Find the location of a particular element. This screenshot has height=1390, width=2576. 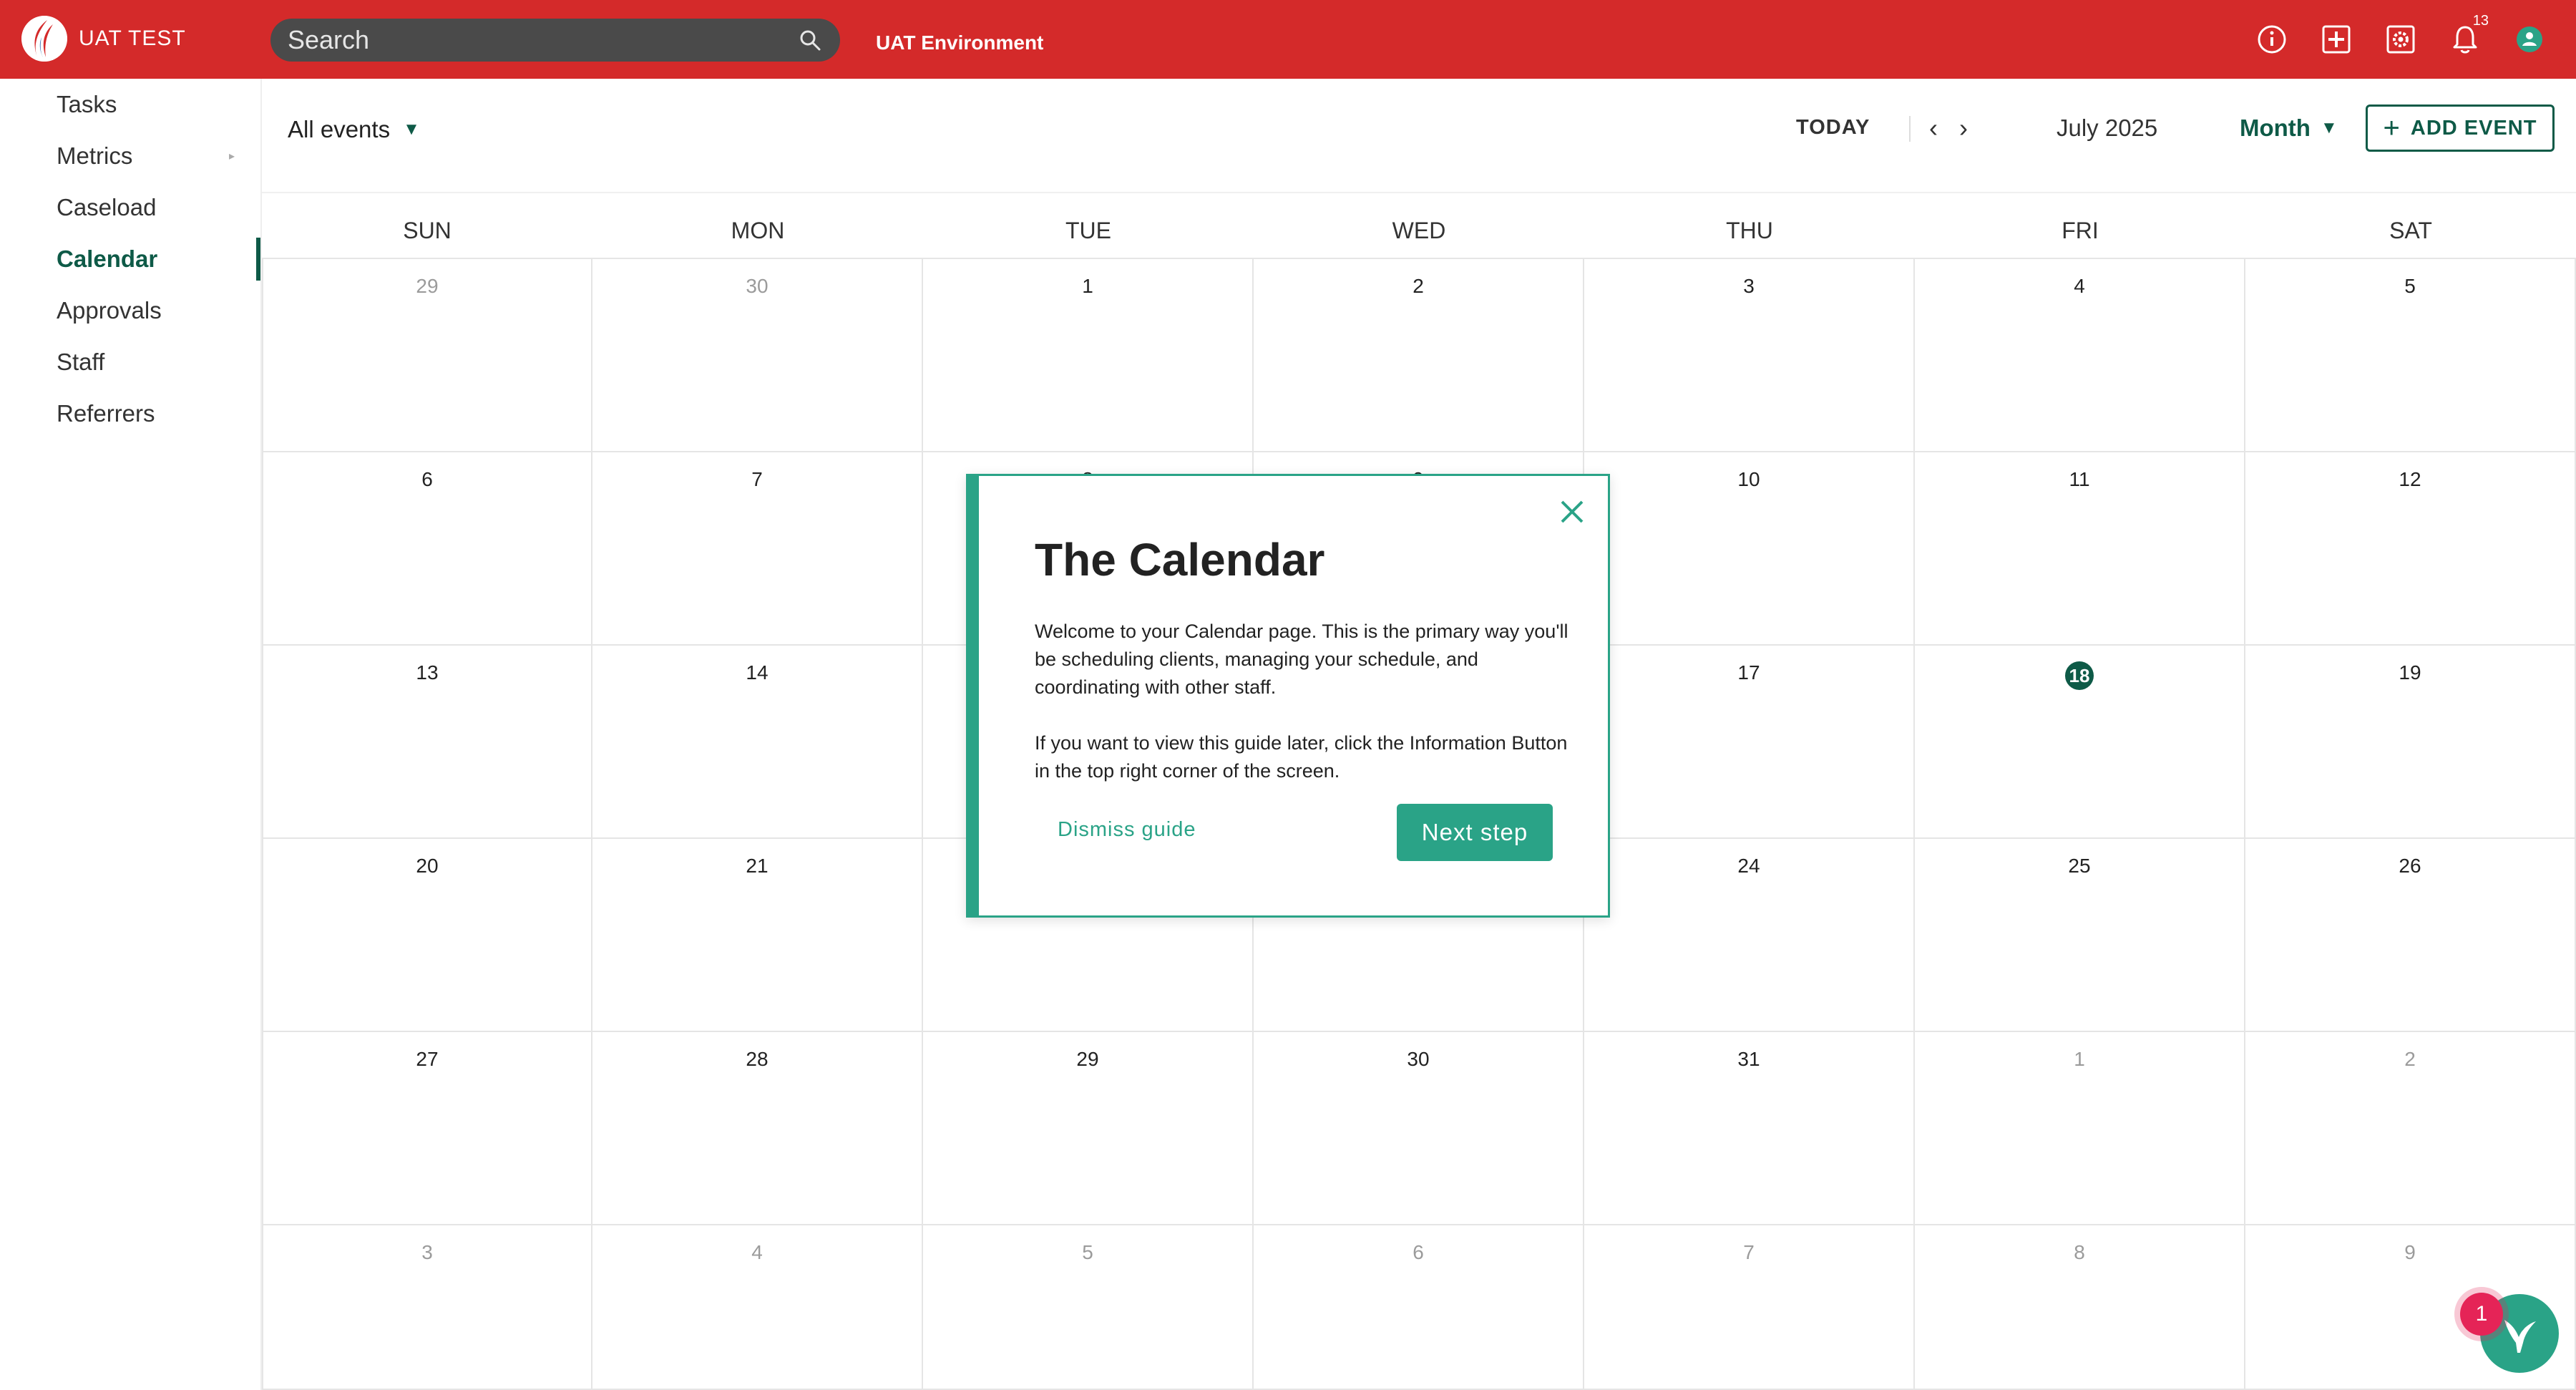

chevron-left-icon: ‹ is located at coordinates (1933, 128).